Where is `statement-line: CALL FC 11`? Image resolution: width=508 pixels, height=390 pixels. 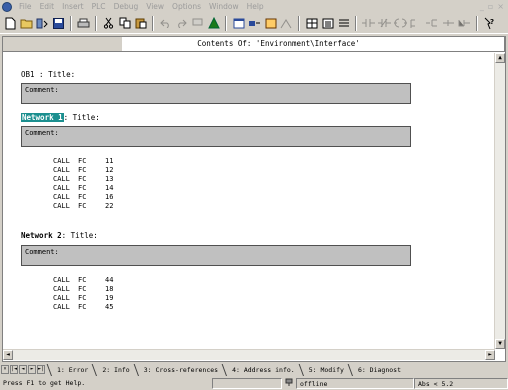
statement-line: CALL FC 11 is located at coordinates (83, 161).